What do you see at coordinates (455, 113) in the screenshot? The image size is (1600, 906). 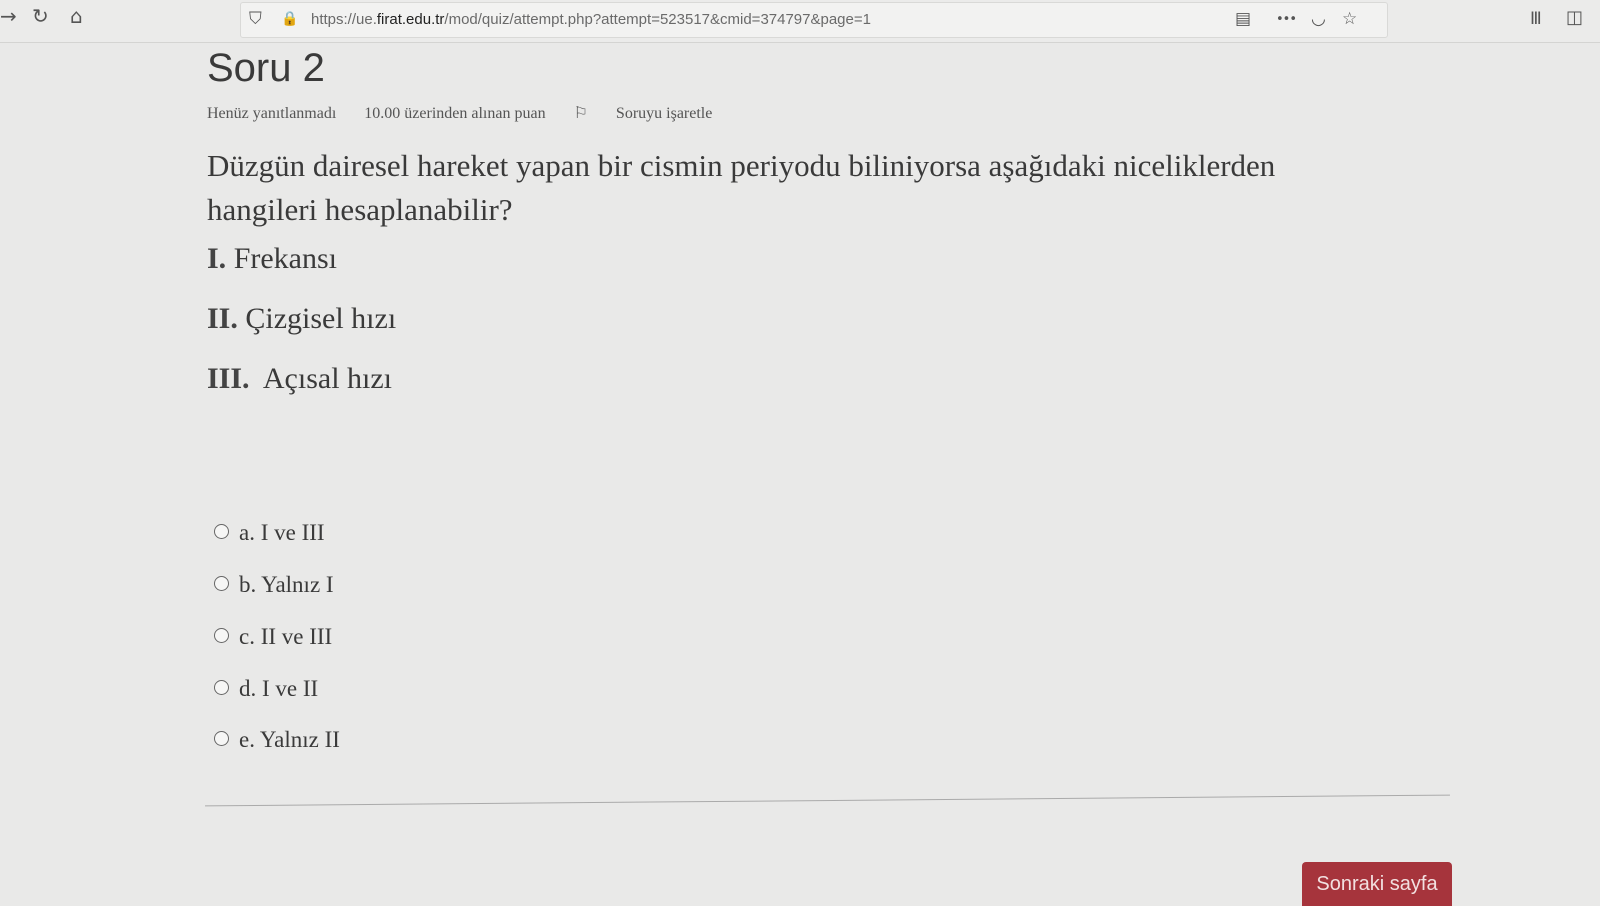 I see `question-grade: 10.00 üzerinden alınan puan` at bounding box center [455, 113].